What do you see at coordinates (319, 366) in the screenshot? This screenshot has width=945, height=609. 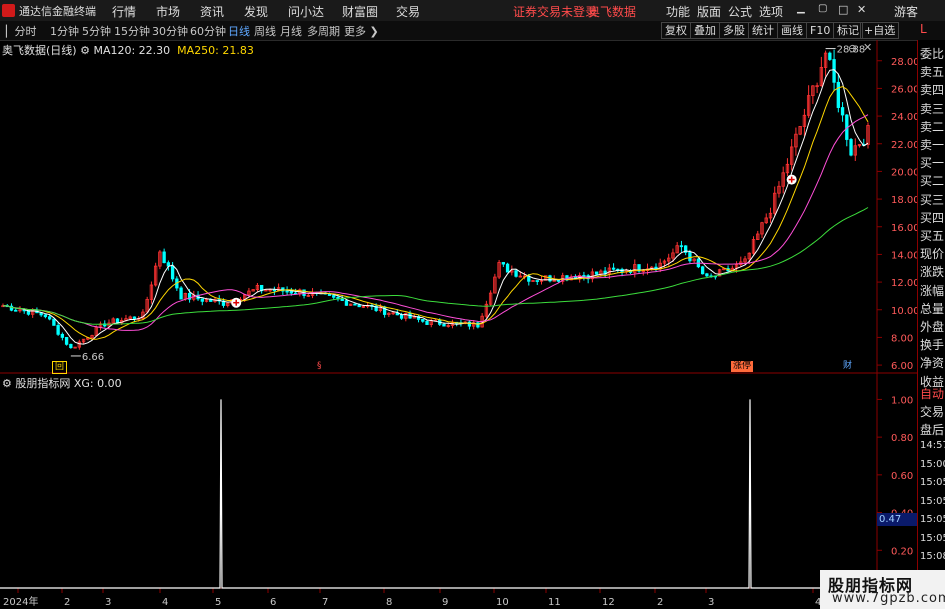 I see `marker-section: §` at bounding box center [319, 366].